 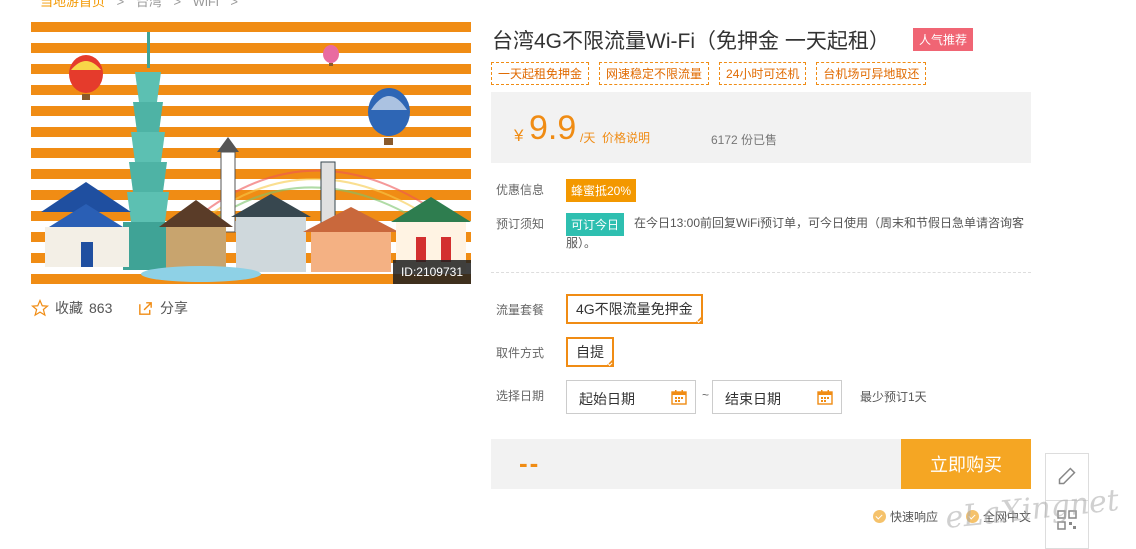 I want to click on start-date-input: 起始日期, so click(x=631, y=397).